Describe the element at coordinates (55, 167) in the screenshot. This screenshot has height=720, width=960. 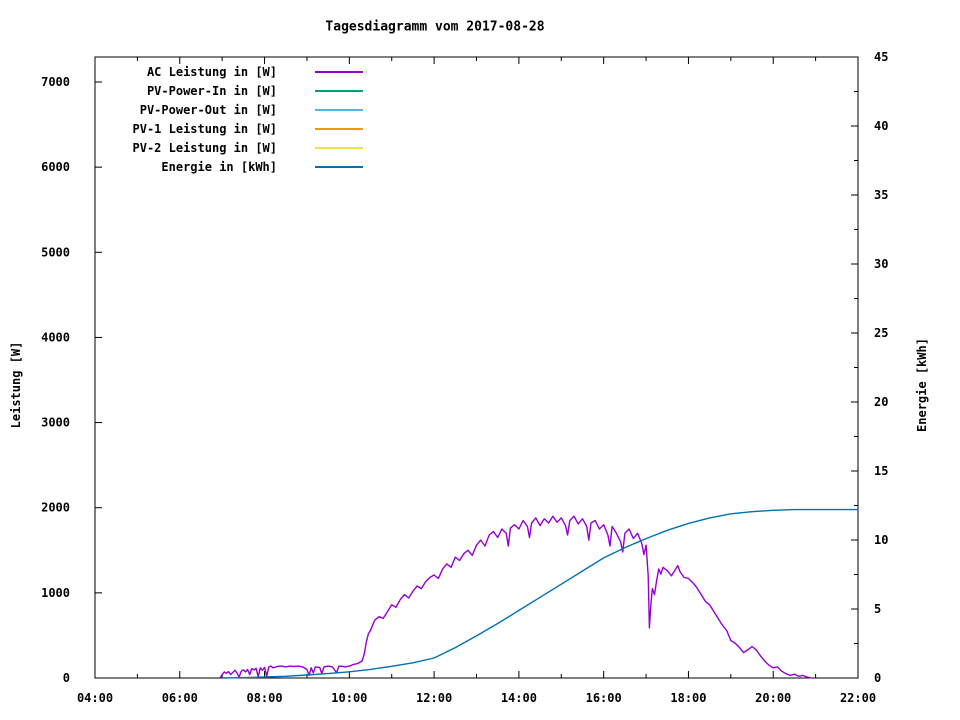
I see `y-tick-label: 6000` at that location.